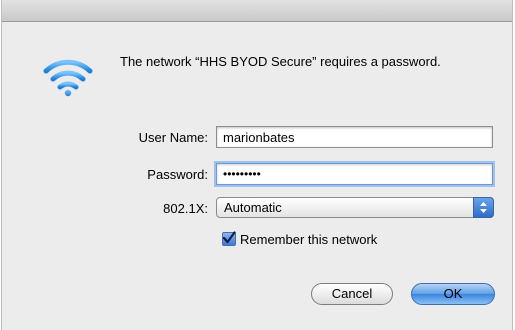 Image resolution: width=515 pixels, height=330 pixels. What do you see at coordinates (354, 137) in the screenshot?
I see `username-field: marionbates` at bounding box center [354, 137].